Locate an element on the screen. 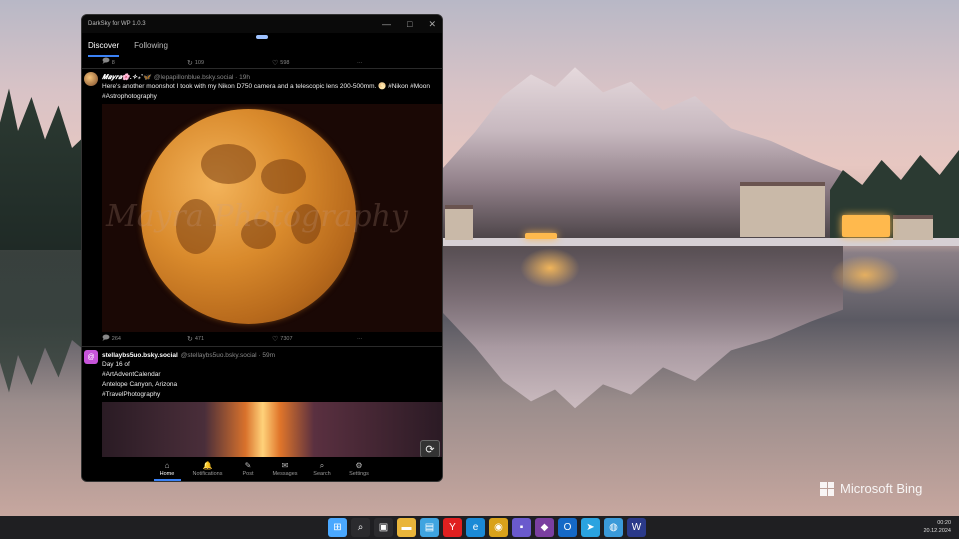  maximize-icon: □ is located at coordinates (409, 24).